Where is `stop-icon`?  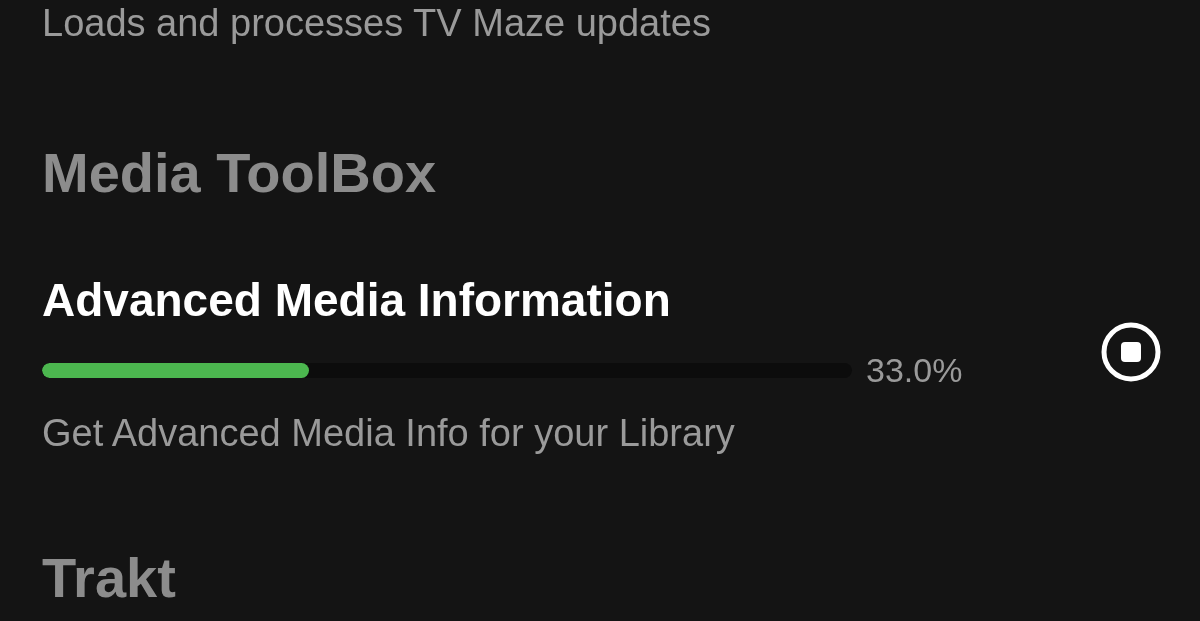 stop-icon is located at coordinates (1131, 351).